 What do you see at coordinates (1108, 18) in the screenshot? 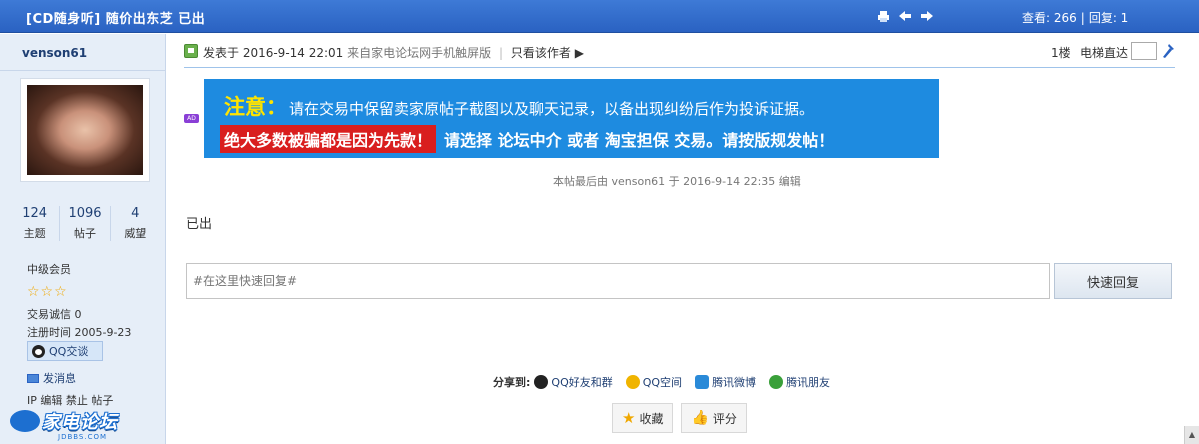
I see `replies-count: 回复: 1` at bounding box center [1108, 18].